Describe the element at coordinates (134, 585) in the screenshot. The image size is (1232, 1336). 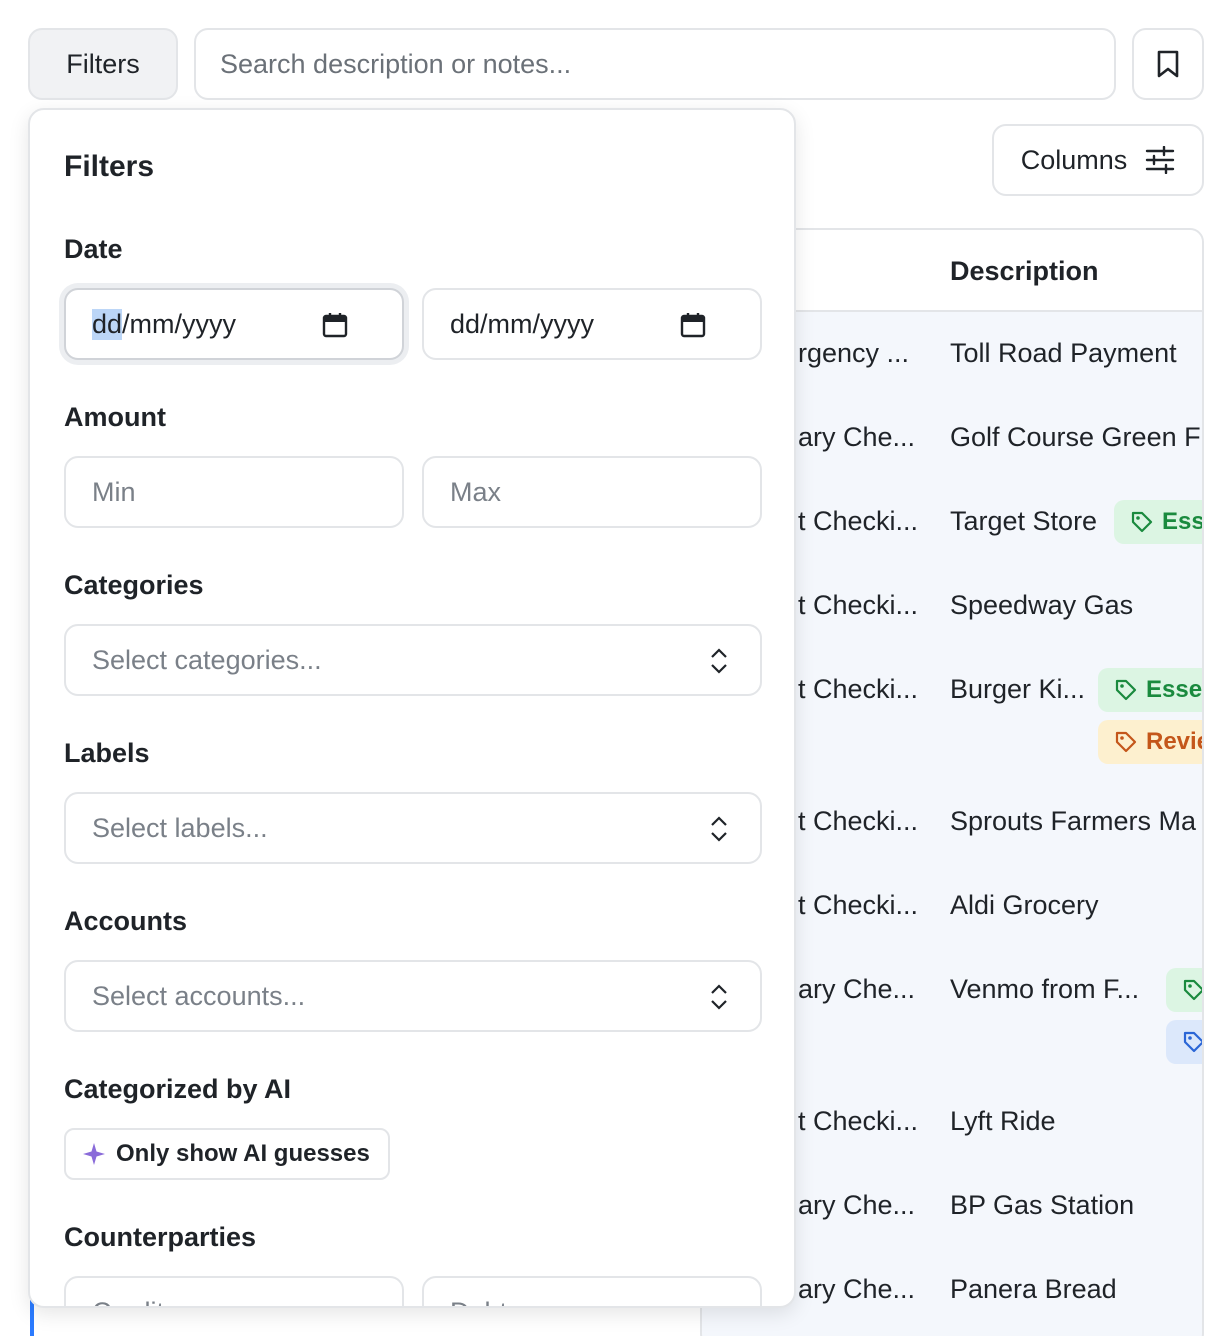
I see `categories-label: Categories` at that location.